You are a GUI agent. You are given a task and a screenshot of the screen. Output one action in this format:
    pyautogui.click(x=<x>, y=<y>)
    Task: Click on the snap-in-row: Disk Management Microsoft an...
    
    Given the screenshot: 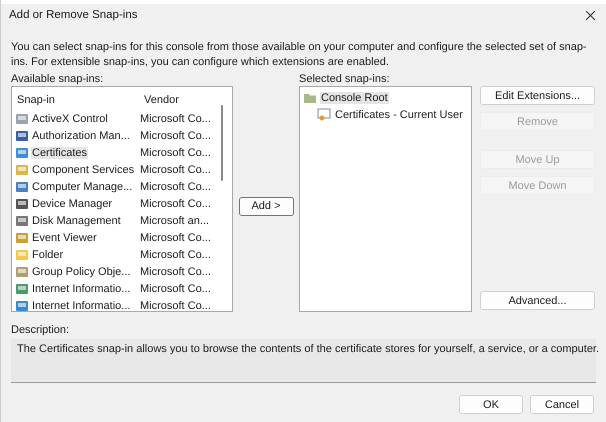 What is the action you would take?
    pyautogui.click(x=123, y=220)
    